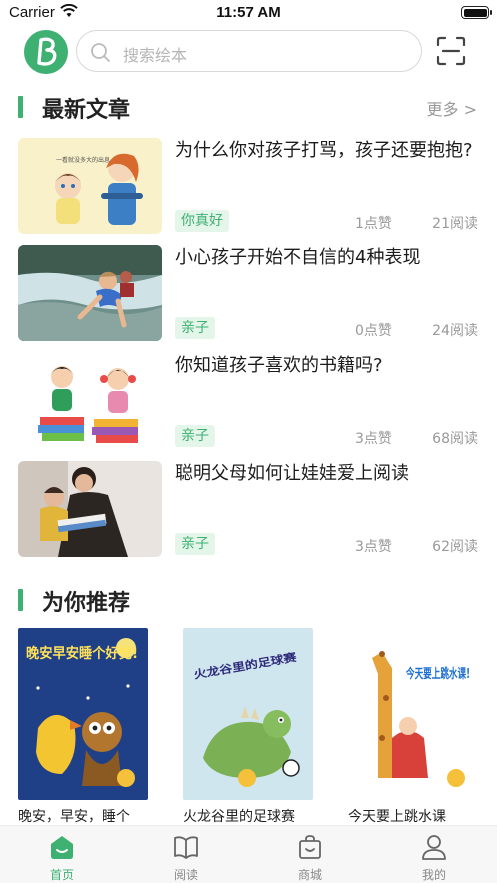 The width and height of the screenshot is (497, 883). I want to click on articles-section-header: 最新文章 更多 >, so click(248, 107).